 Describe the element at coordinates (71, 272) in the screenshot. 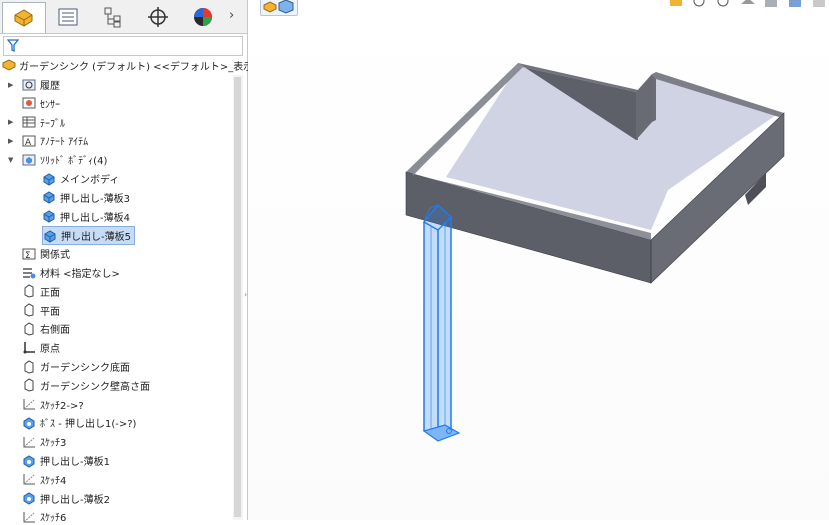

I see `tree-item: 材料 <指定なし>` at that location.